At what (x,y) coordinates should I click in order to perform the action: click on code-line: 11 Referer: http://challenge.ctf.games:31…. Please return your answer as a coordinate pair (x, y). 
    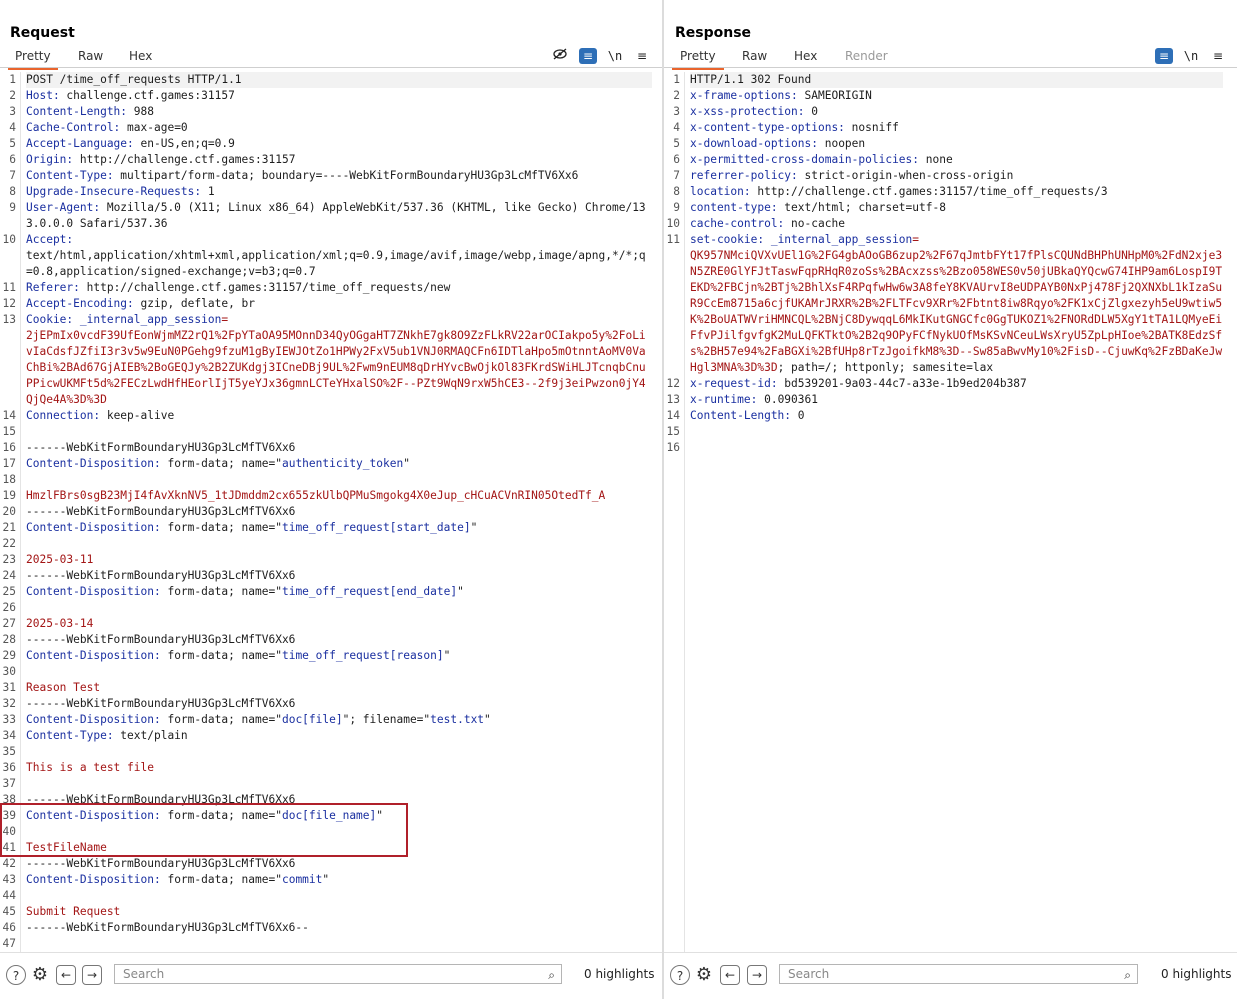
    Looking at the image, I should click on (327, 288).